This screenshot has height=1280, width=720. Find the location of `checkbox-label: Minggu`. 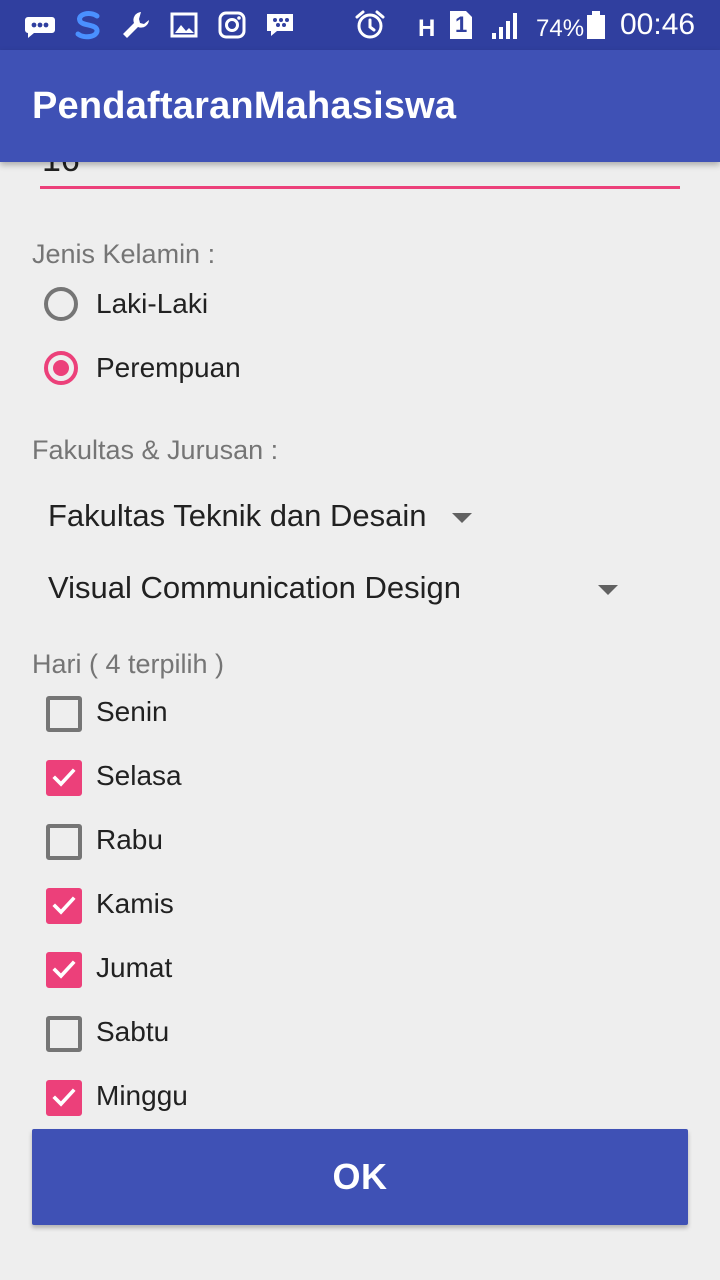

checkbox-label: Minggu is located at coordinates (142, 1095).